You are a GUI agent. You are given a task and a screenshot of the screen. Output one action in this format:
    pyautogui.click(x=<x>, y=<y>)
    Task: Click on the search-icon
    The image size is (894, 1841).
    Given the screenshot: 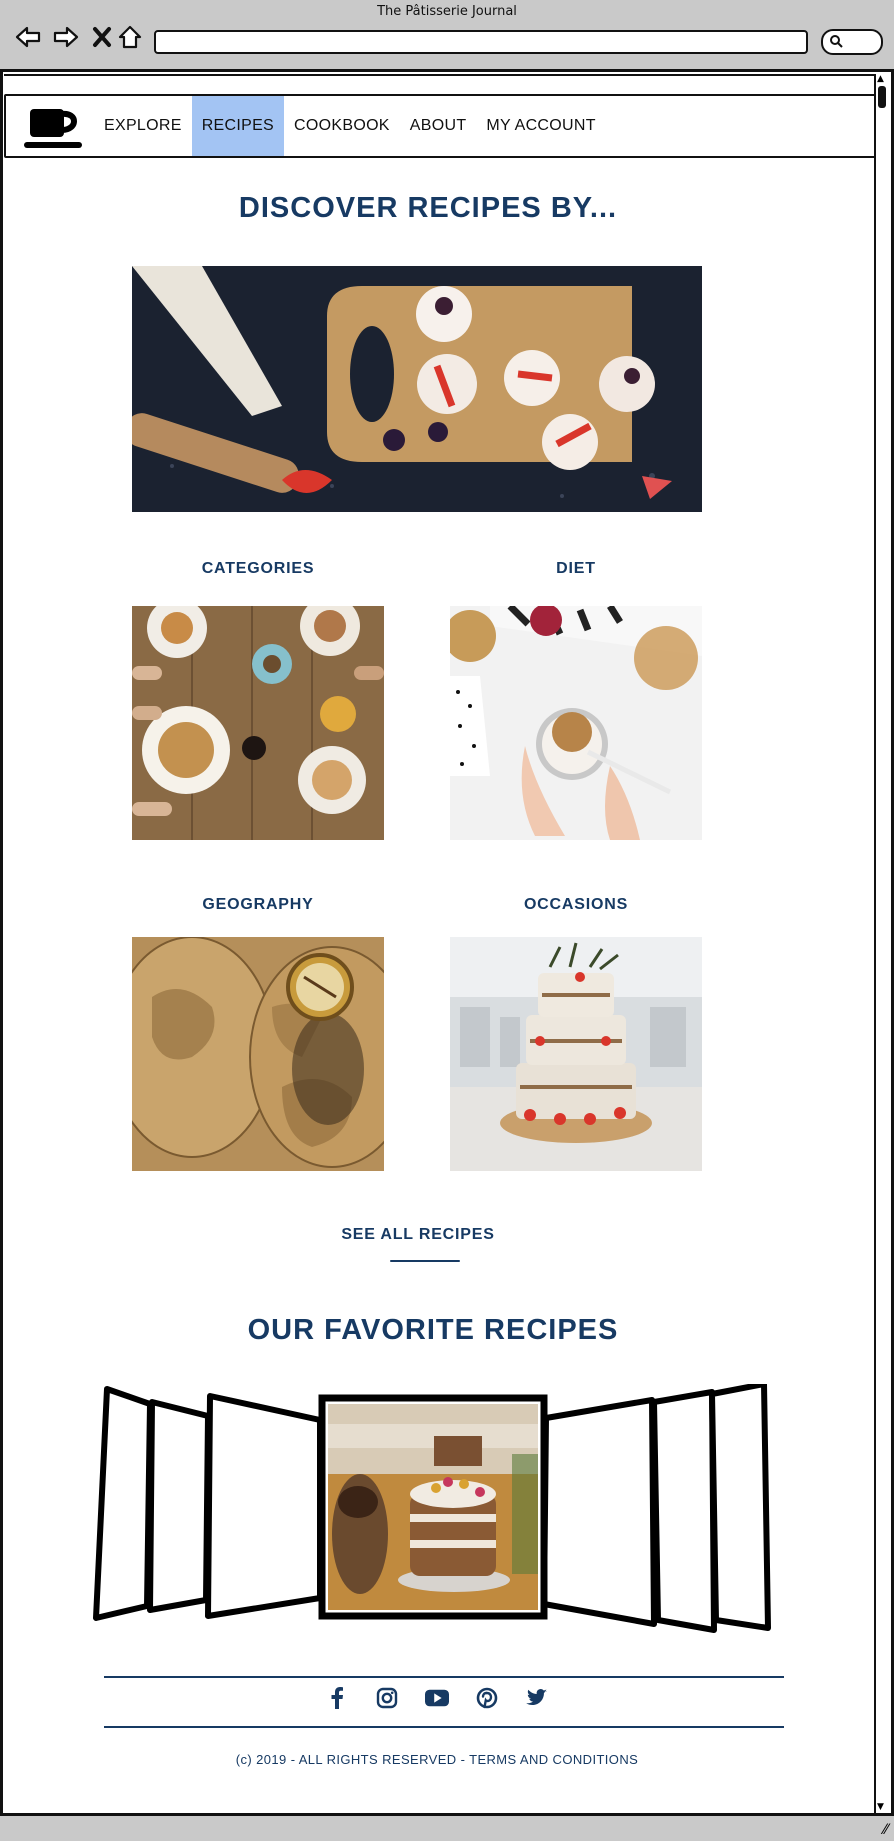 What is the action you would take?
    pyautogui.click(x=836, y=41)
    